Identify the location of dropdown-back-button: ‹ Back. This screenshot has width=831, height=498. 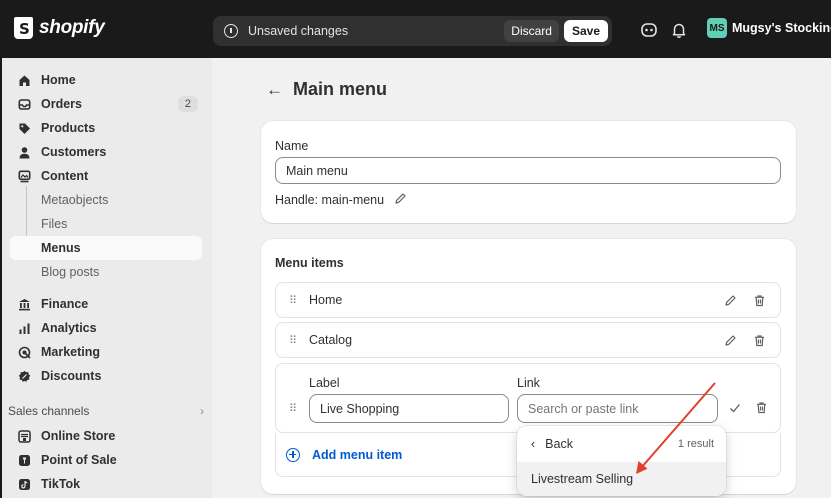
(552, 444).